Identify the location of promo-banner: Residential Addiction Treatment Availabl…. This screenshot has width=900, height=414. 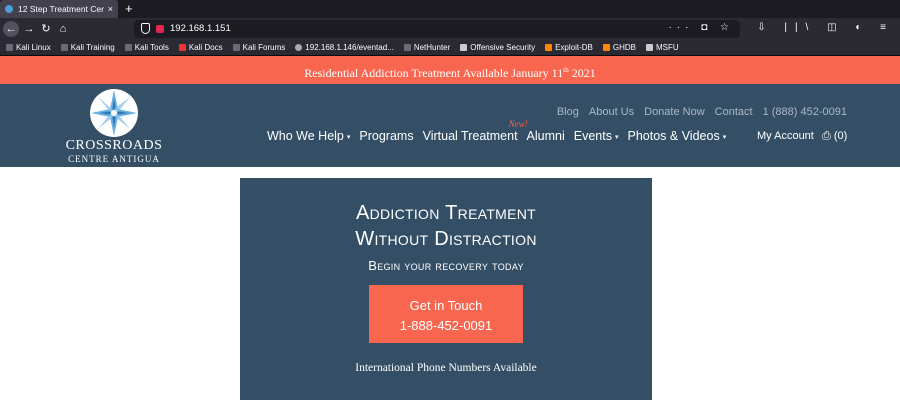
(450, 70).